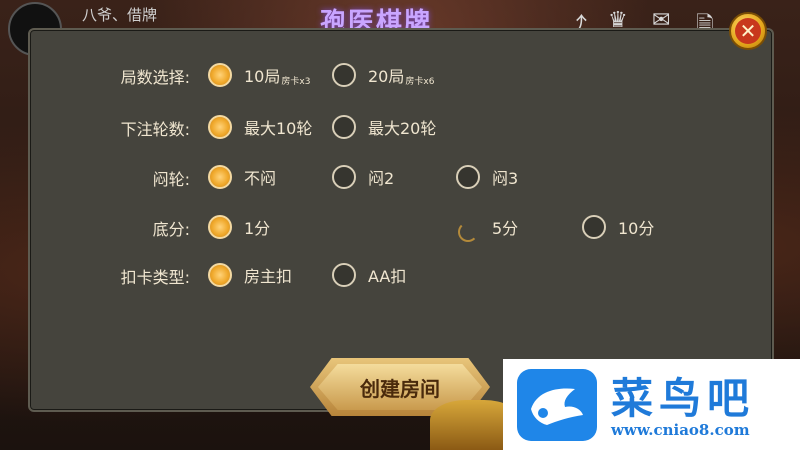 Image resolution: width=800 pixels, height=450 pixels. I want to click on bet-rounds-row: 下注轮数: 最大10轮 最大20轮, so click(401, 127).